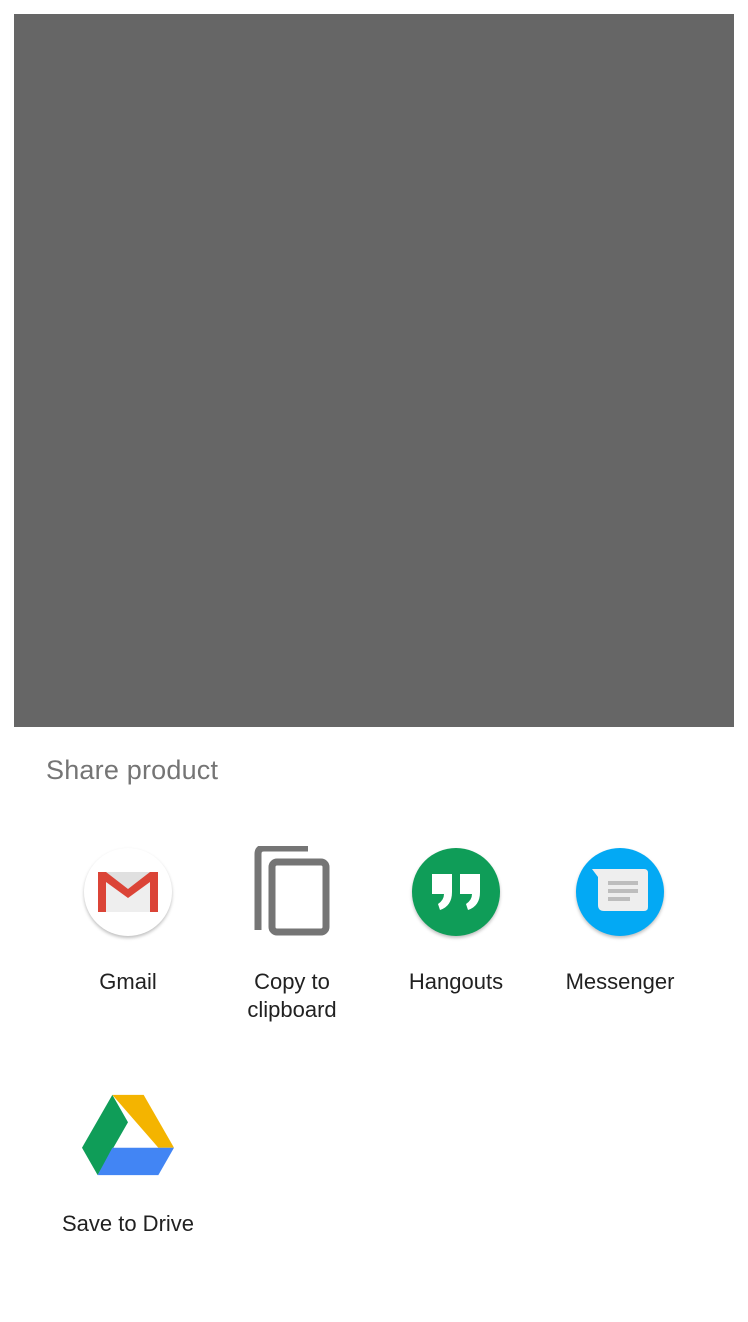  What do you see at coordinates (128, 941) in the screenshot?
I see `share-target-gmail: Gmail` at bounding box center [128, 941].